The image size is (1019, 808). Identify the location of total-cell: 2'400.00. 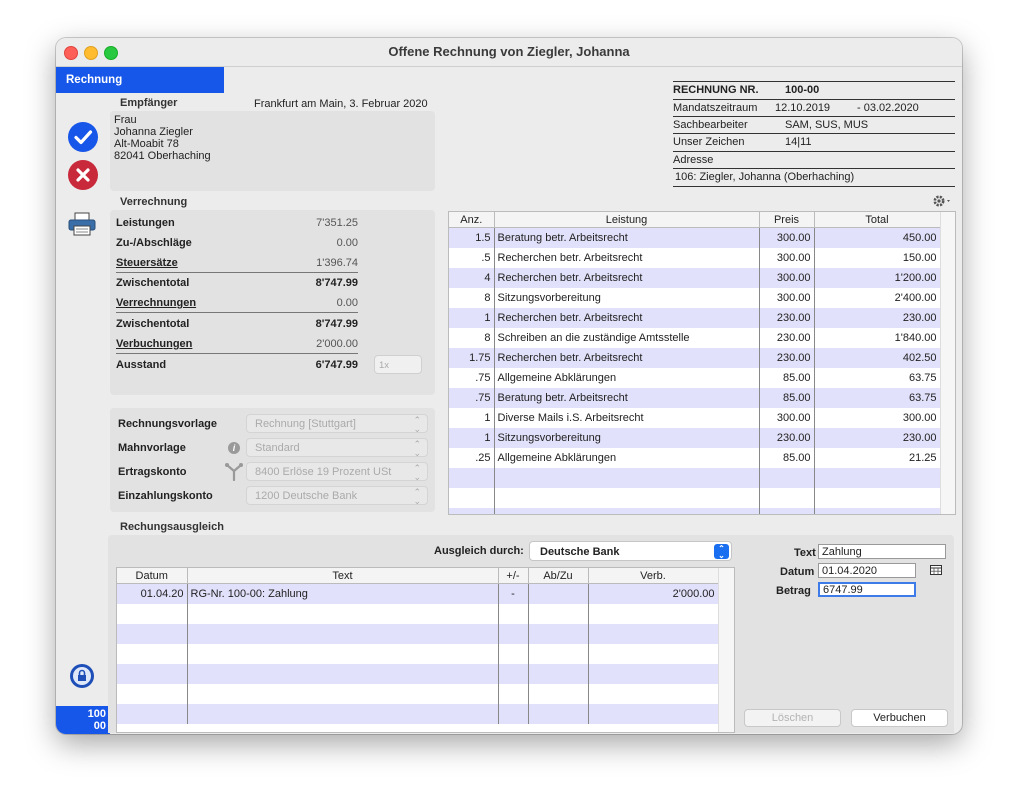
(877, 298).